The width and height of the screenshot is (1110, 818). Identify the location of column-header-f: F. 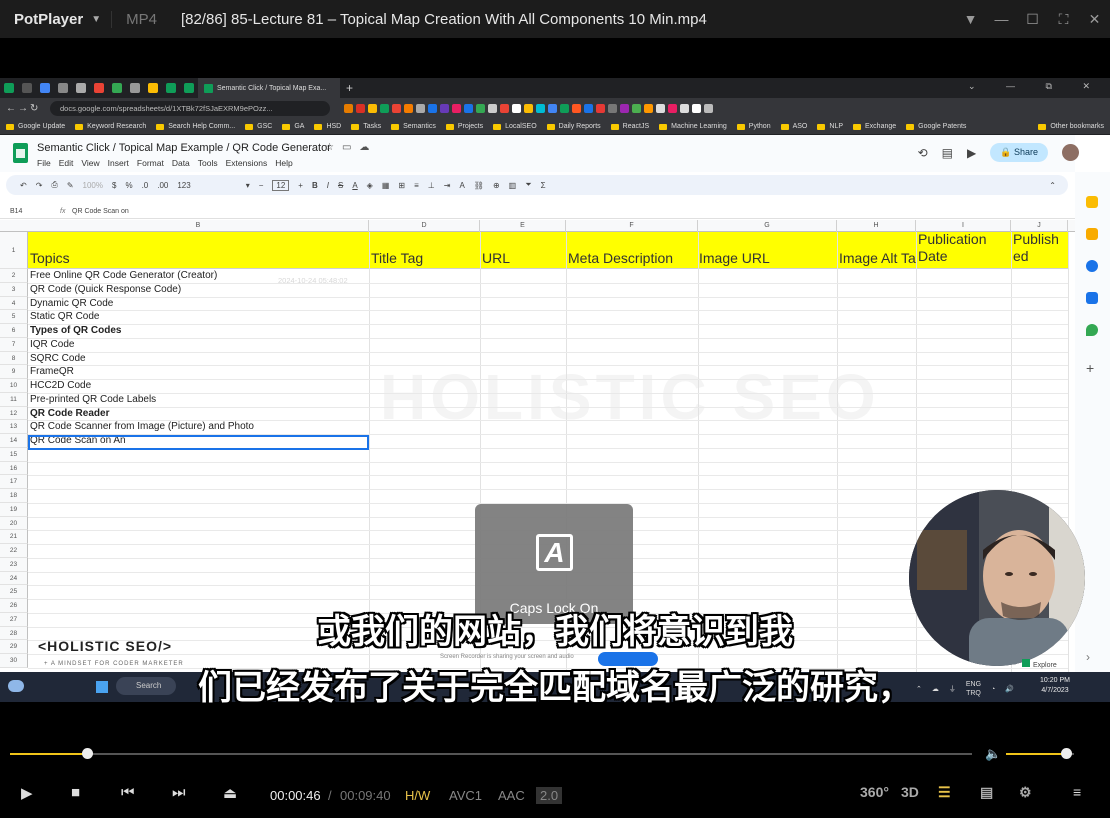
(632, 226).